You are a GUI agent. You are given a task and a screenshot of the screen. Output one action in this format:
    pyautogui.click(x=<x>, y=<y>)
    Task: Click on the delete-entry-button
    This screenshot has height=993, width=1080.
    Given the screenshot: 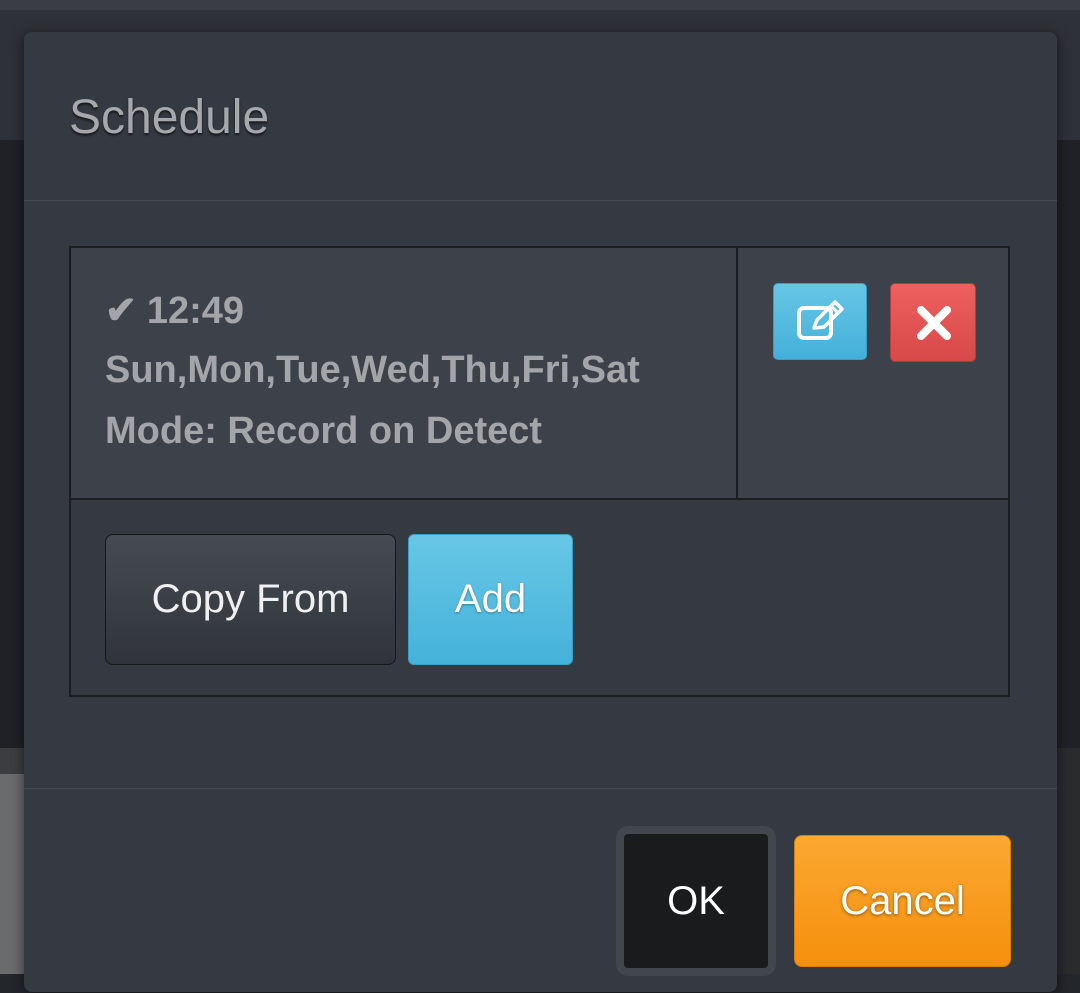 What is the action you would take?
    pyautogui.click(x=933, y=322)
    